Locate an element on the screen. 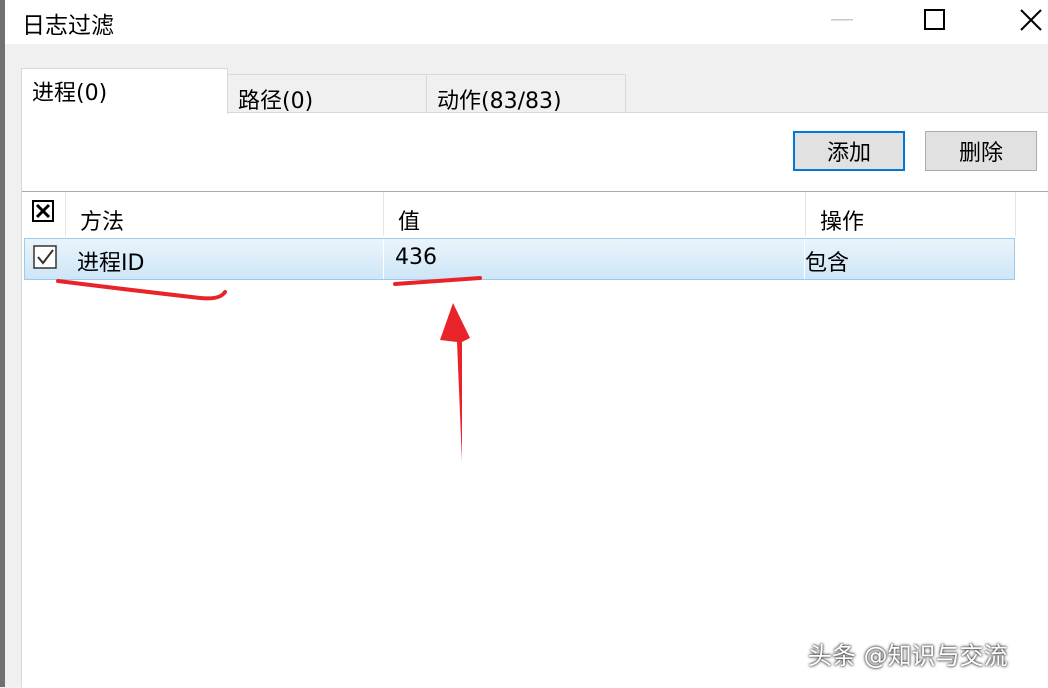 The height and width of the screenshot is (688, 1048). checkbox-checked-icon is located at coordinates (45, 257).